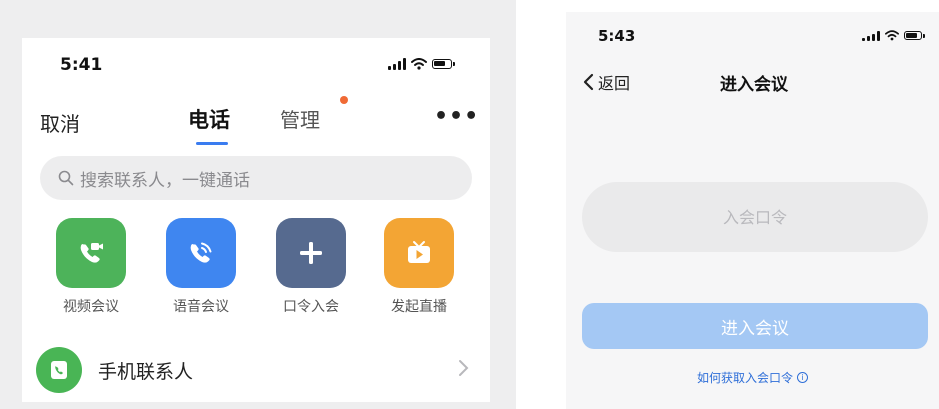  I want to click on back-label: 返回, so click(614, 83).